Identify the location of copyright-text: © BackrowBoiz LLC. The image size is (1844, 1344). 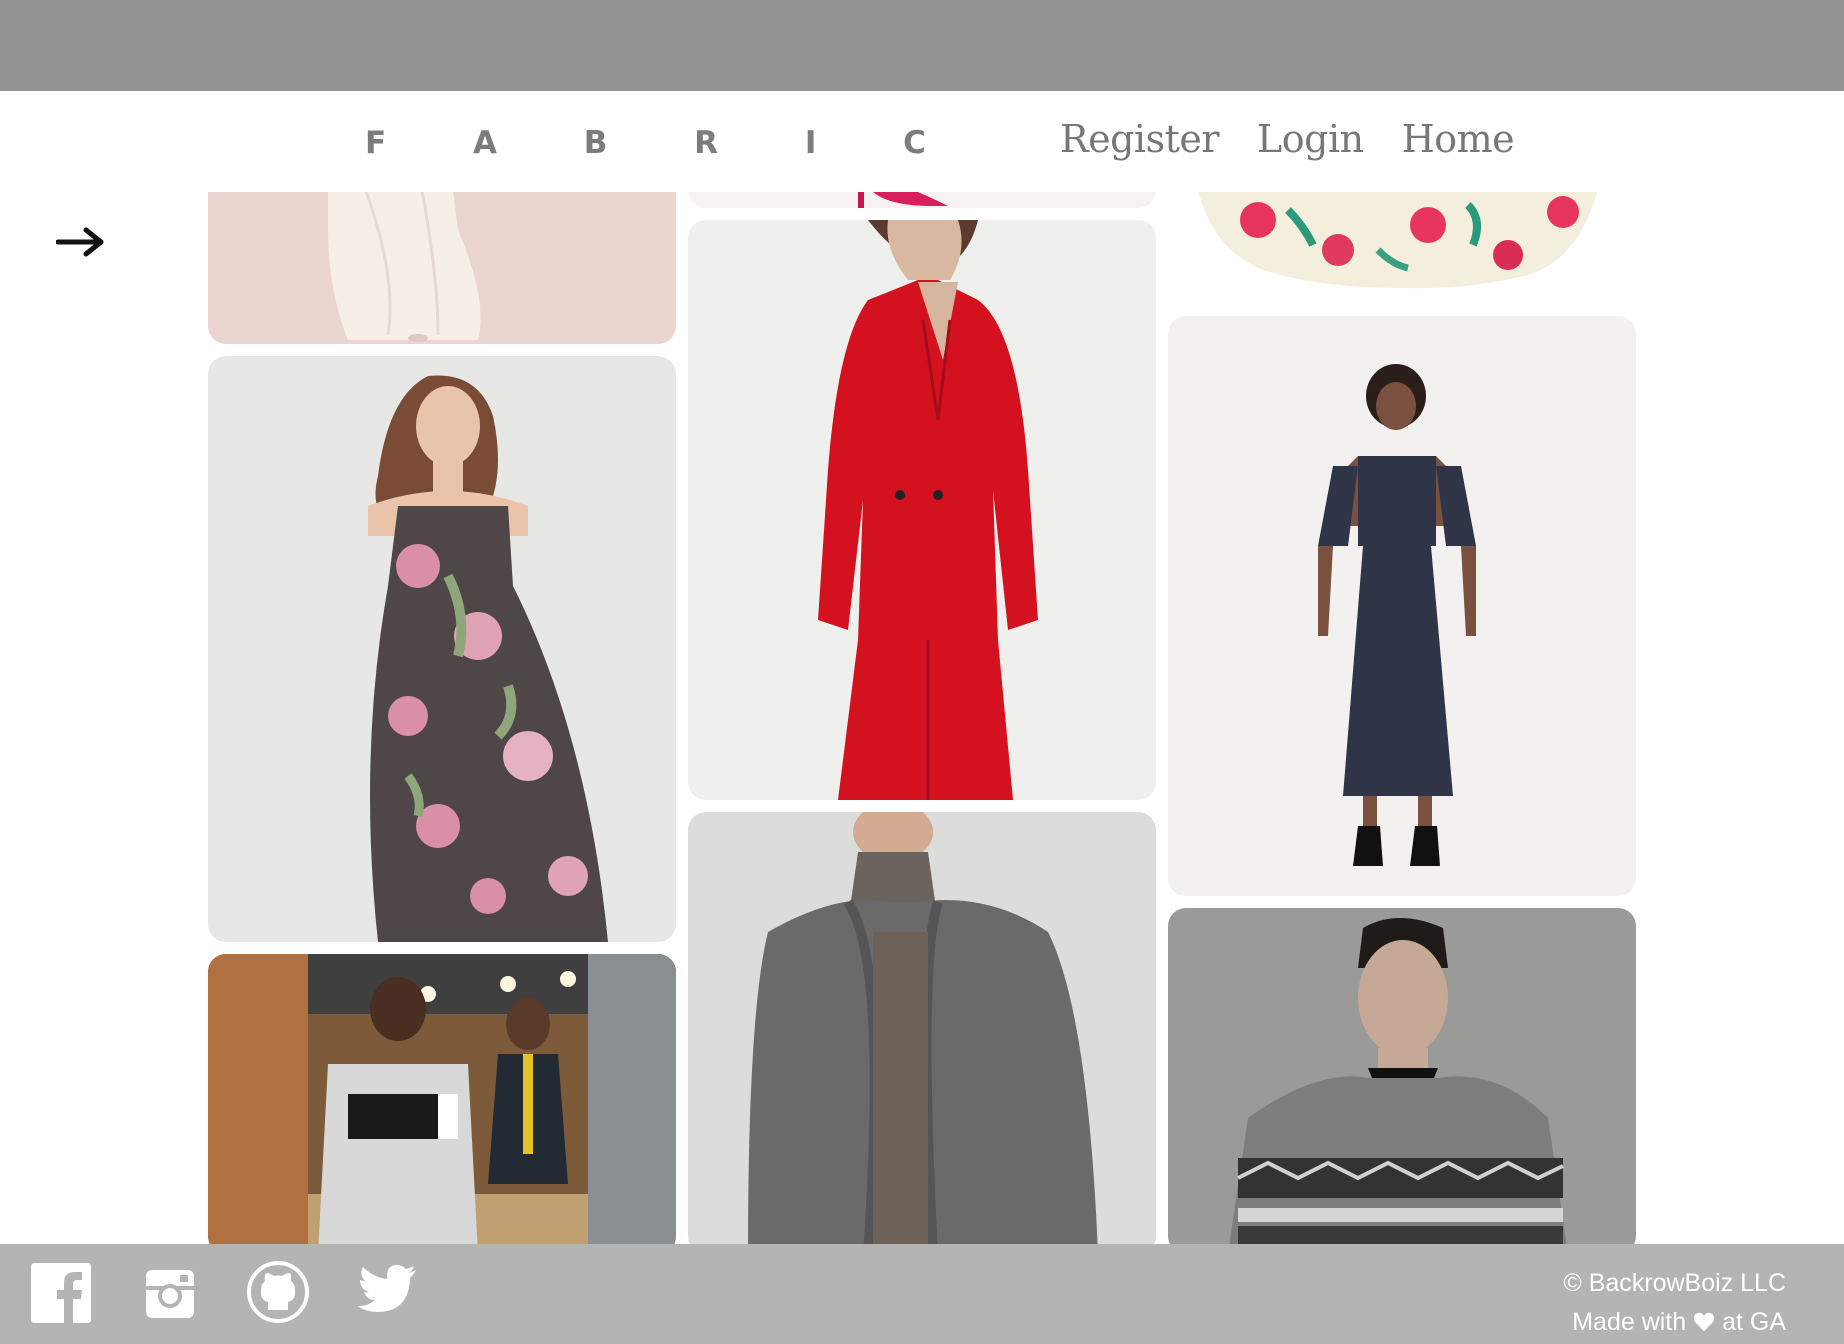
(1674, 1283).